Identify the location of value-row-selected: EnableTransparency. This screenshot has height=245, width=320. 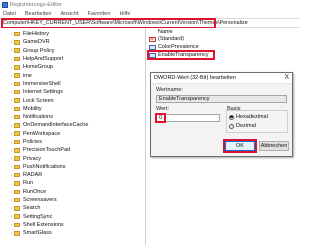
(223, 55).